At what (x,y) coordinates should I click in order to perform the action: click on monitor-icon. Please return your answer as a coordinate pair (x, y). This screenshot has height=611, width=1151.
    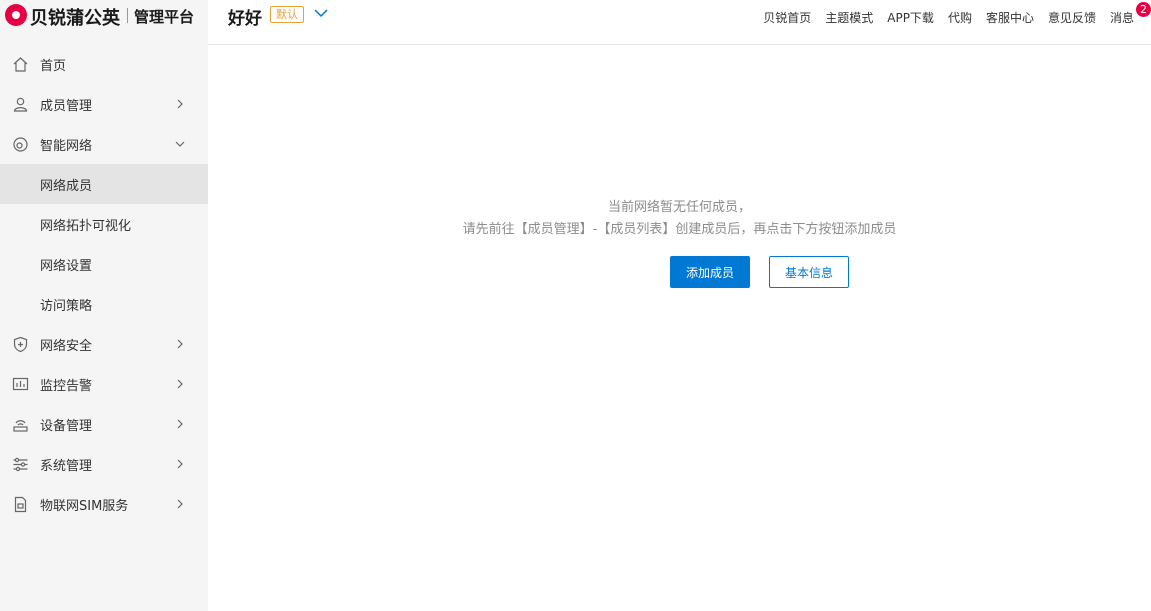
    Looking at the image, I should click on (20, 384).